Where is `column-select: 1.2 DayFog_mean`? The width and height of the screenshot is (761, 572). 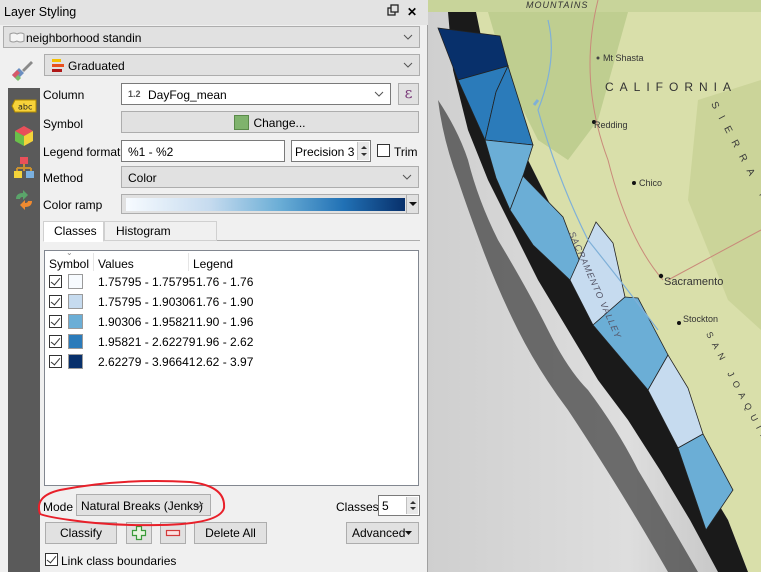 column-select: 1.2 DayFog_mean is located at coordinates (256, 94).